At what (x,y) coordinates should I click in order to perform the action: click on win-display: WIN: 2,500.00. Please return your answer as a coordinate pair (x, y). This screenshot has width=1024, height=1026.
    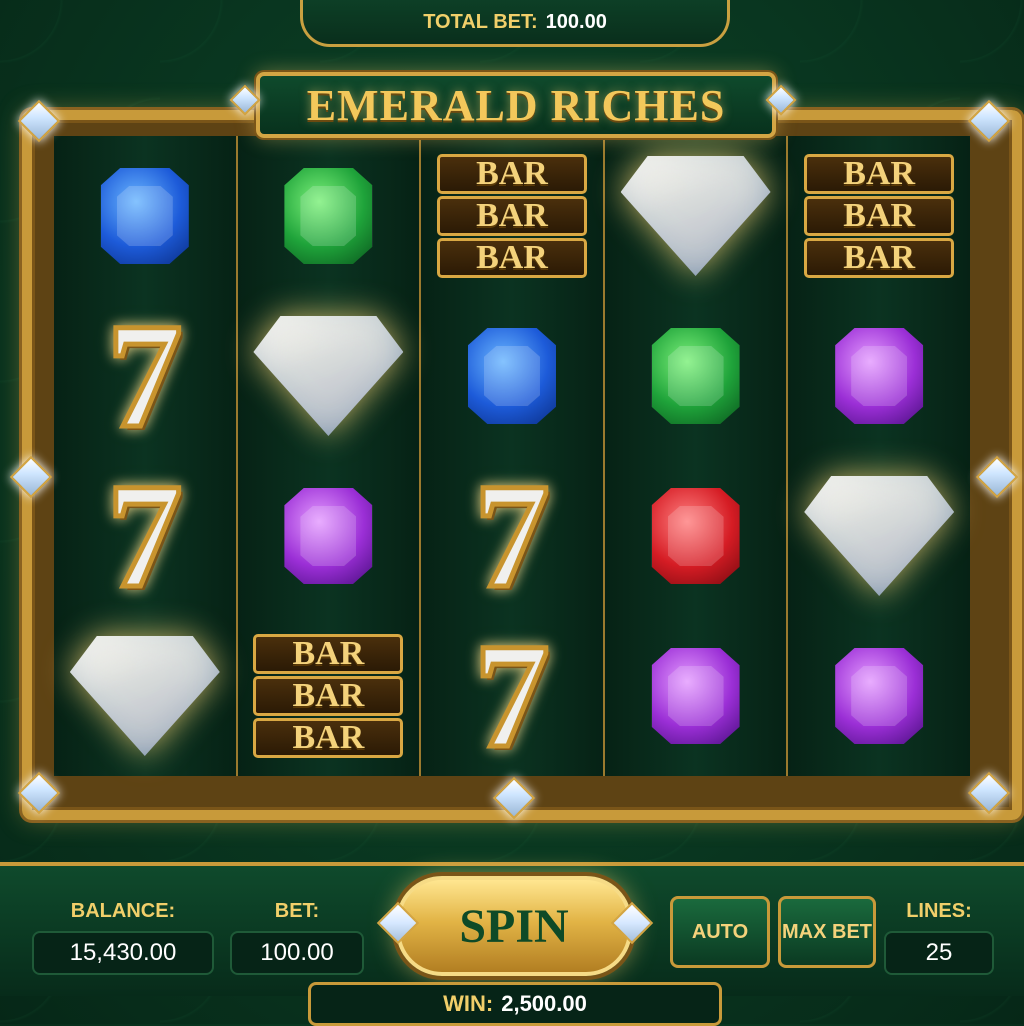
    Looking at the image, I should click on (515, 1004).